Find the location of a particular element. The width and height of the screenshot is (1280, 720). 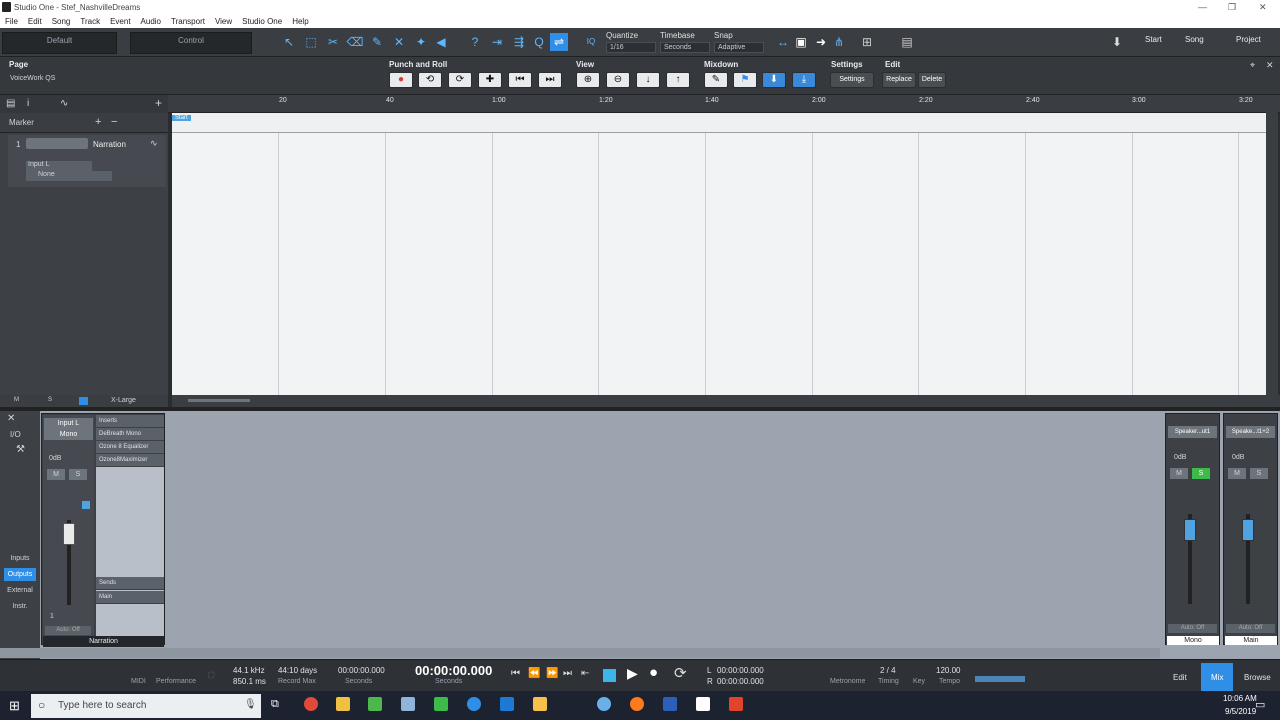

snap-select: Adaptive is located at coordinates (739, 47).